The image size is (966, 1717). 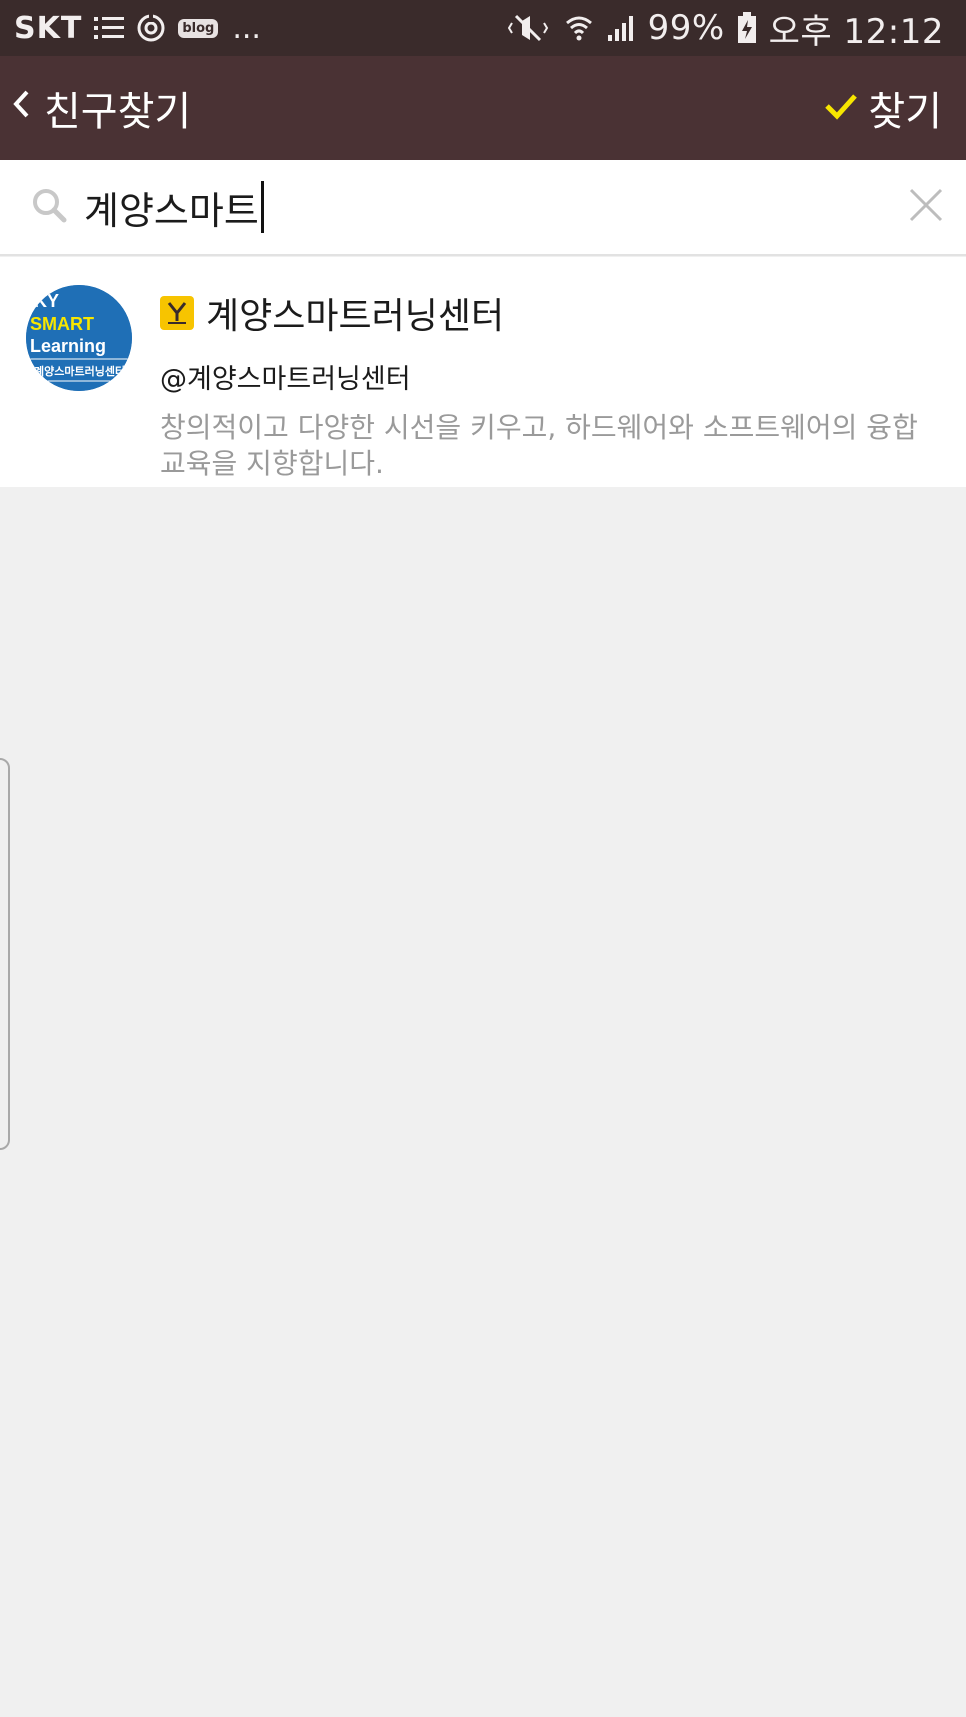 I want to click on y-plus-friend-icon, so click(x=177, y=313).